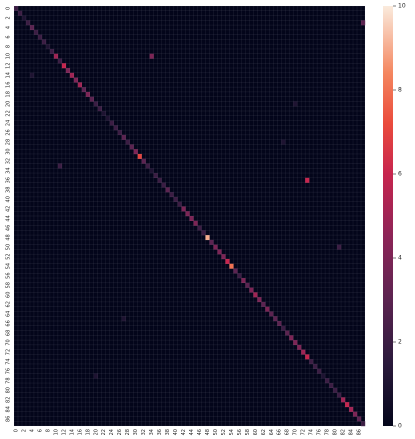 The image size is (415, 439). What do you see at coordinates (9, 123) in the screenshot?
I see `y-tick-label: 24` at bounding box center [9, 123].